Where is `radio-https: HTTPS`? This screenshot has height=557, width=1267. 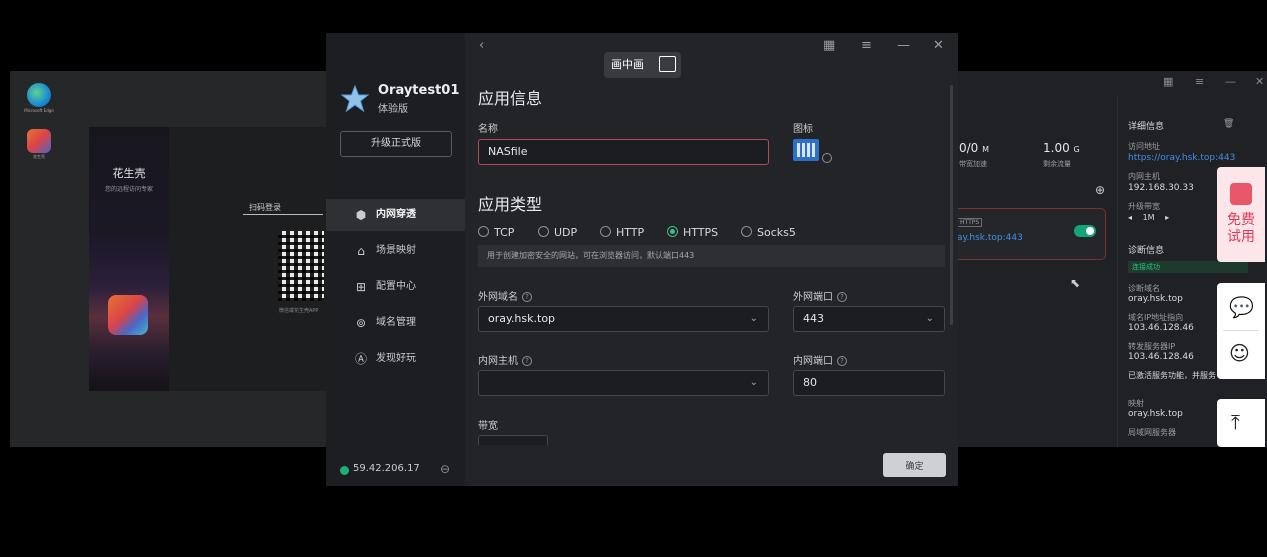 radio-https: HTTPS is located at coordinates (692, 232).